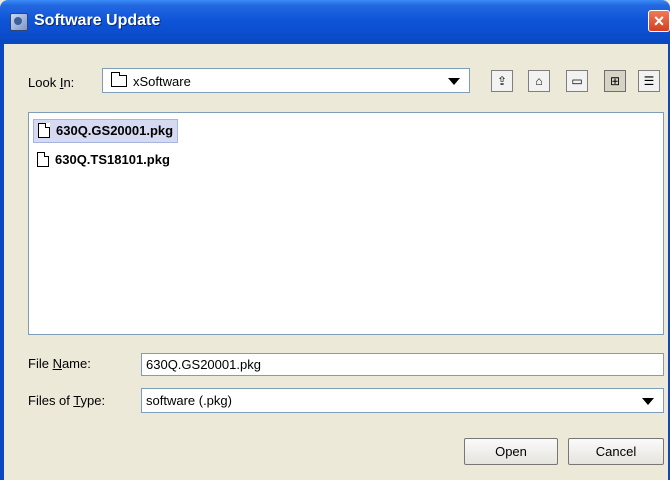  I want to click on file-type-label: Files of Type:, so click(67, 400).